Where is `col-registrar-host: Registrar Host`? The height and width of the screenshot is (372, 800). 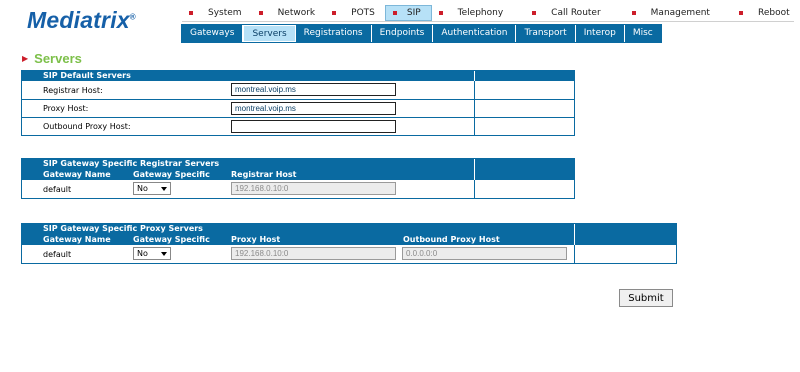
col-registrar-host: Registrar Host is located at coordinates (264, 174).